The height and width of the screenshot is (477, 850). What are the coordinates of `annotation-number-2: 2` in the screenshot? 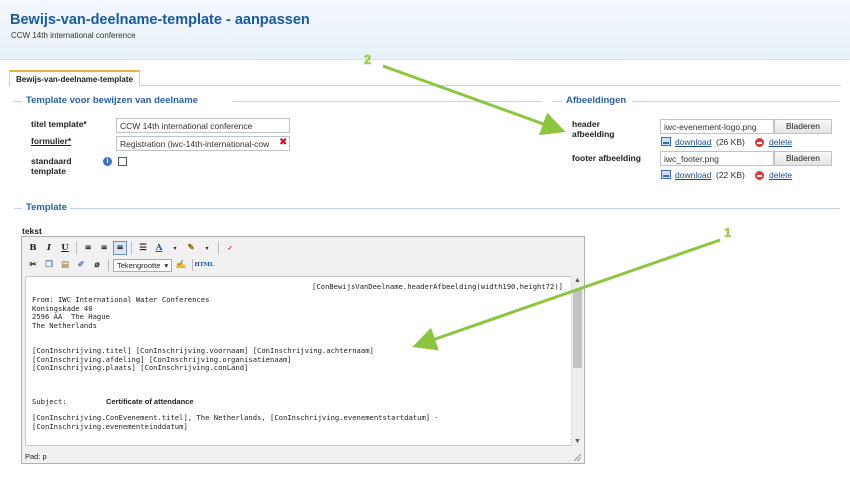 It's located at (368, 59).